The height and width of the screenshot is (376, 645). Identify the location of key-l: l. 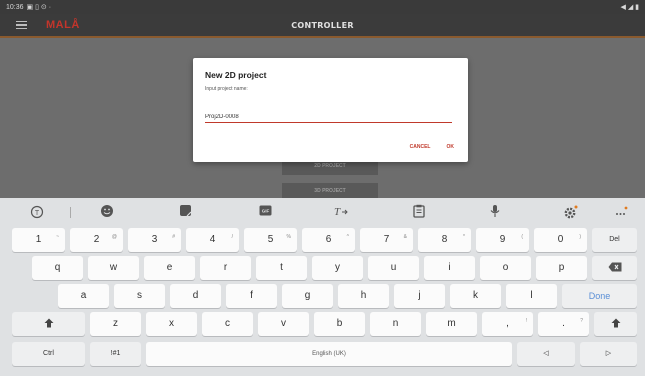
(531, 296).